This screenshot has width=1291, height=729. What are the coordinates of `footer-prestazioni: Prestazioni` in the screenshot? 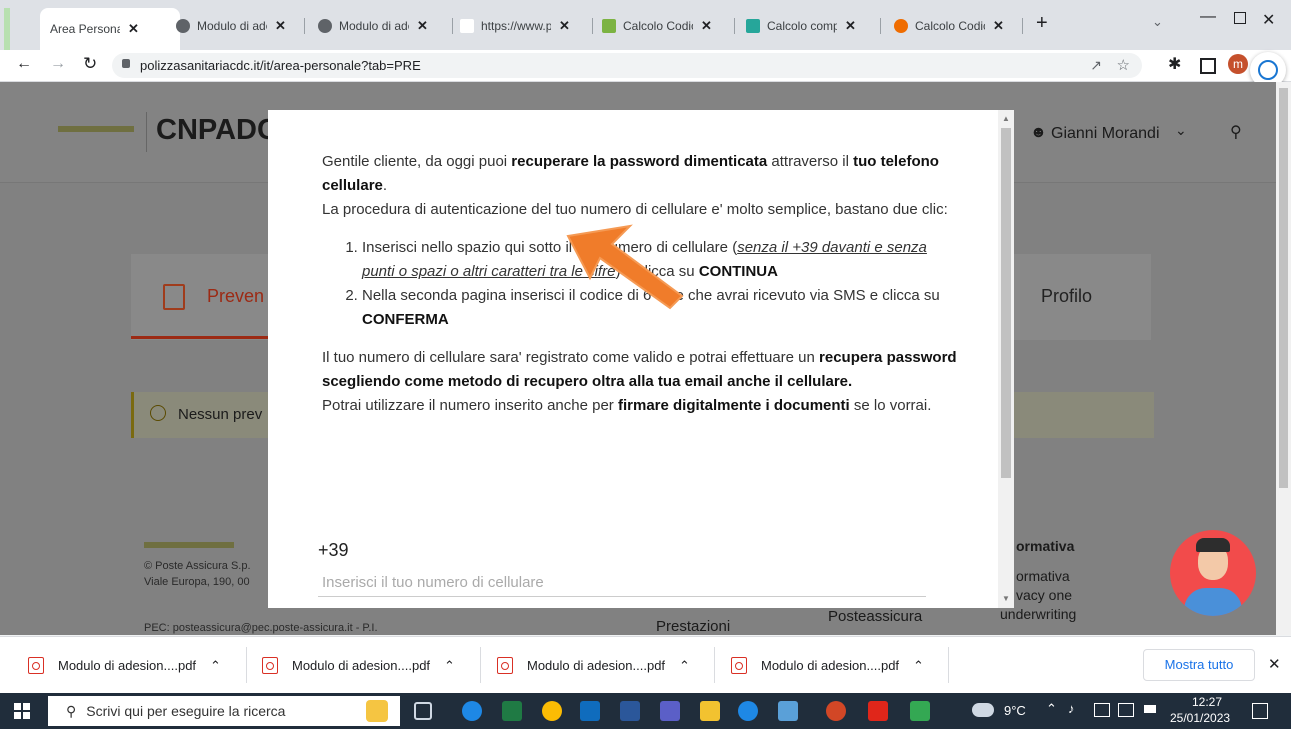 It's located at (693, 626).